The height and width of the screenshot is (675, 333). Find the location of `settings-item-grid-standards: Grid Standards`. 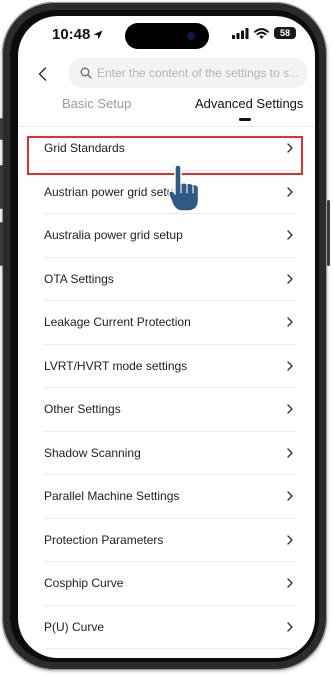

settings-item-grid-standards: Grid Standards is located at coordinates (170, 149).